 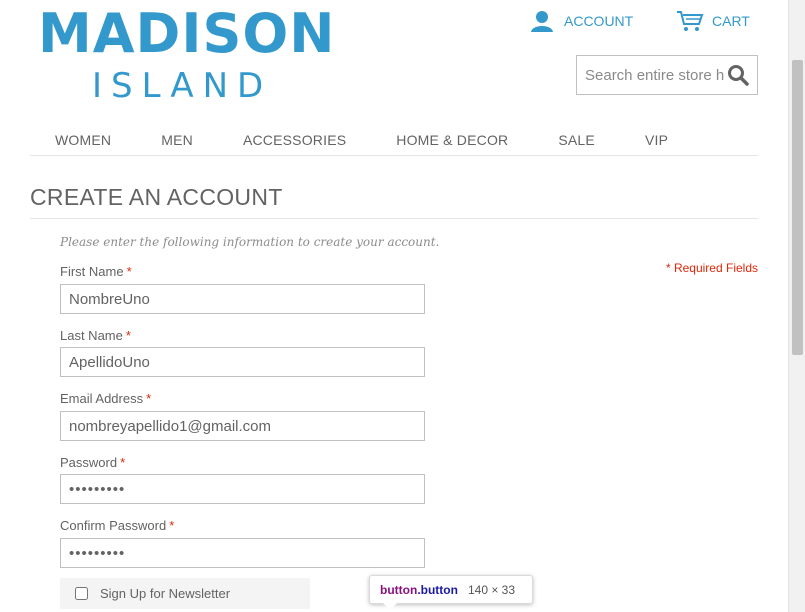 I want to click on last-name-label-text: Last Name, so click(x=91, y=335).